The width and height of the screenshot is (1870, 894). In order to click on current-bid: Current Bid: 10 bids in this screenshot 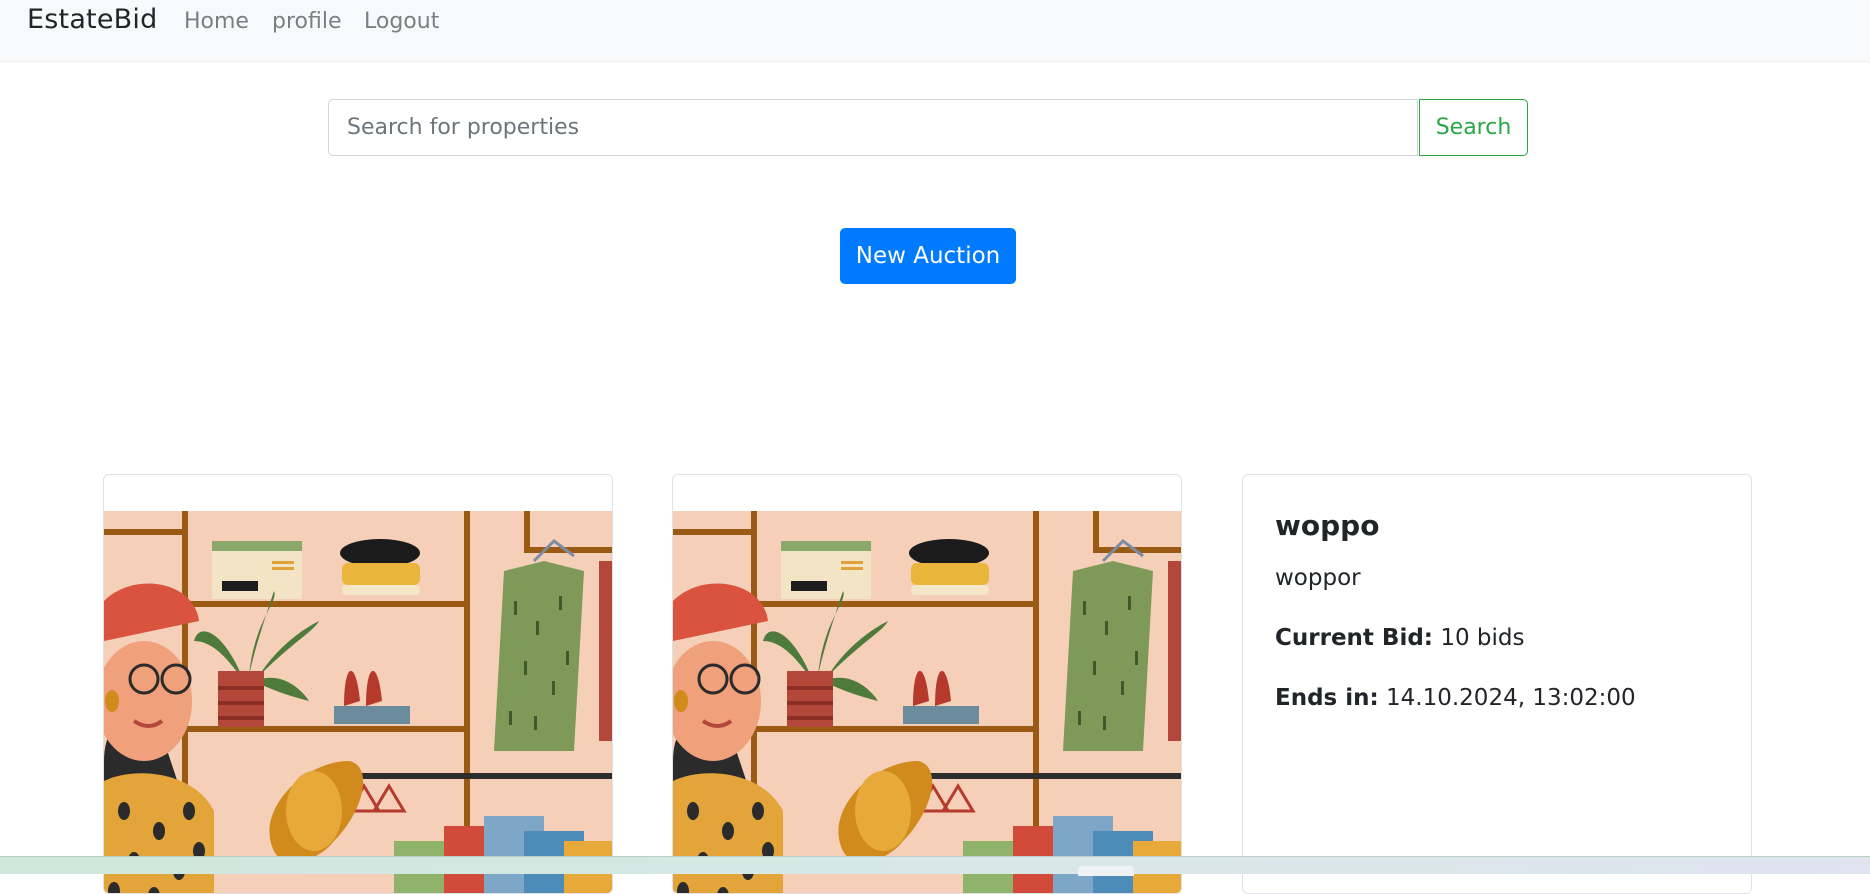, I will do `click(1399, 638)`.